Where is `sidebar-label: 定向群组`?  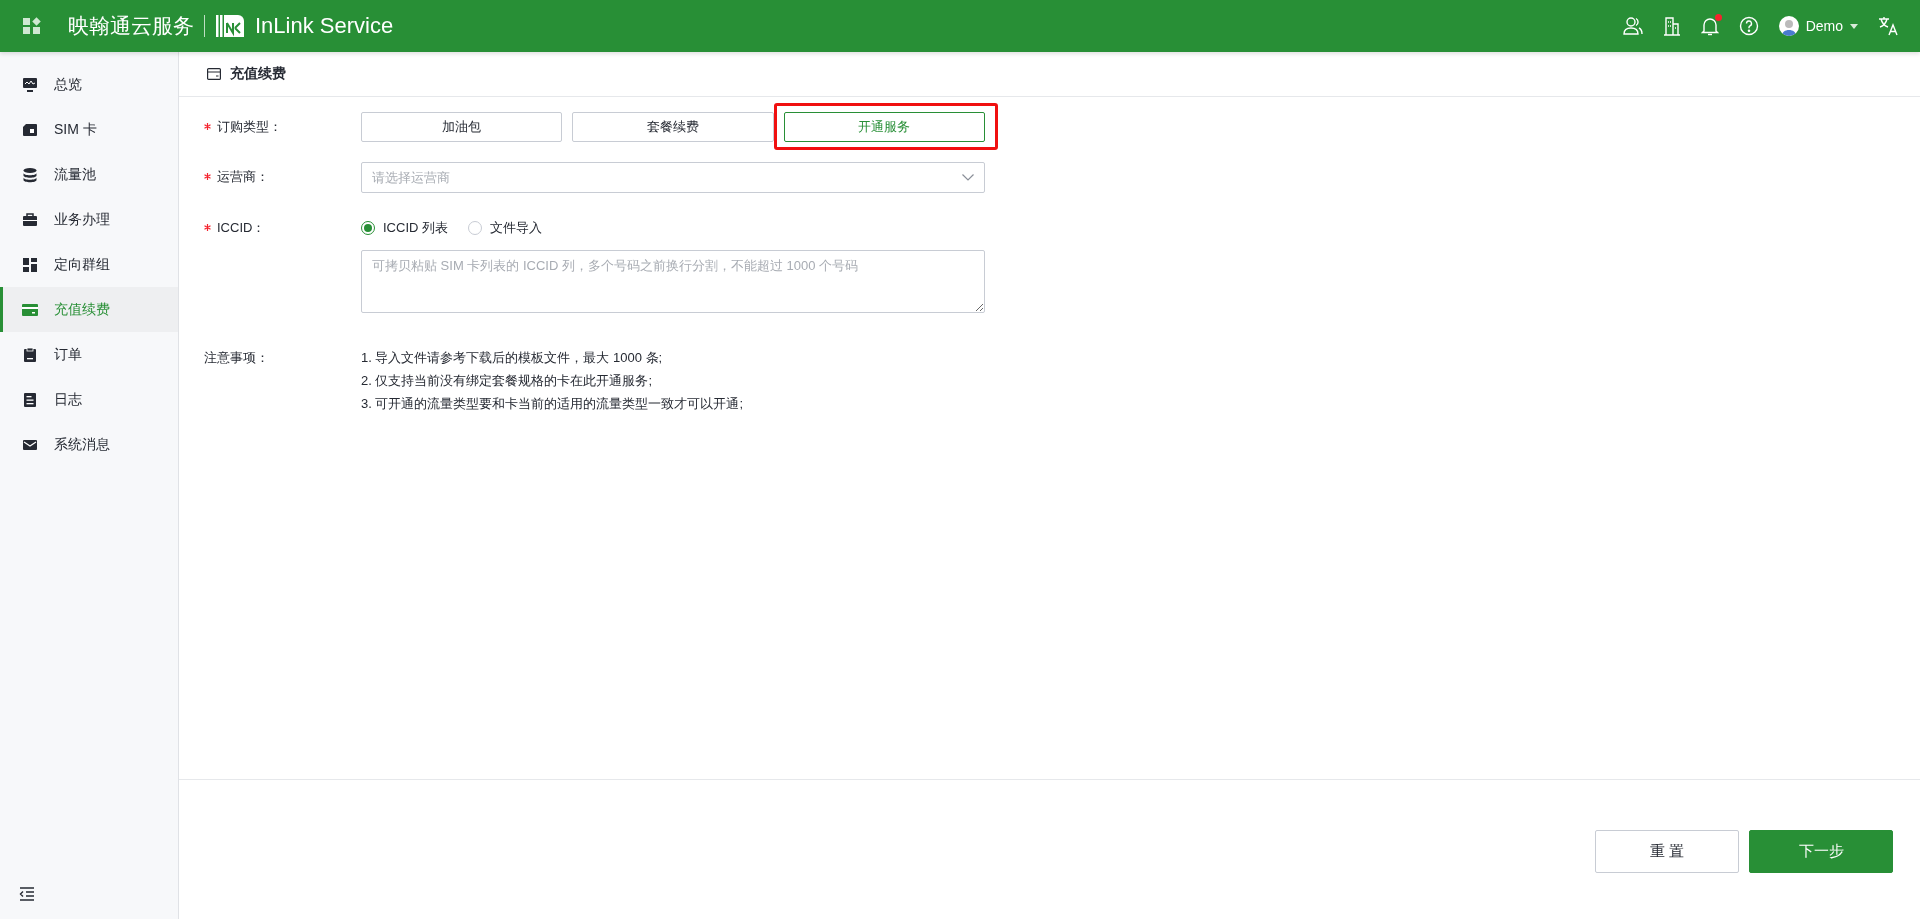 sidebar-label: 定向群组 is located at coordinates (82, 264).